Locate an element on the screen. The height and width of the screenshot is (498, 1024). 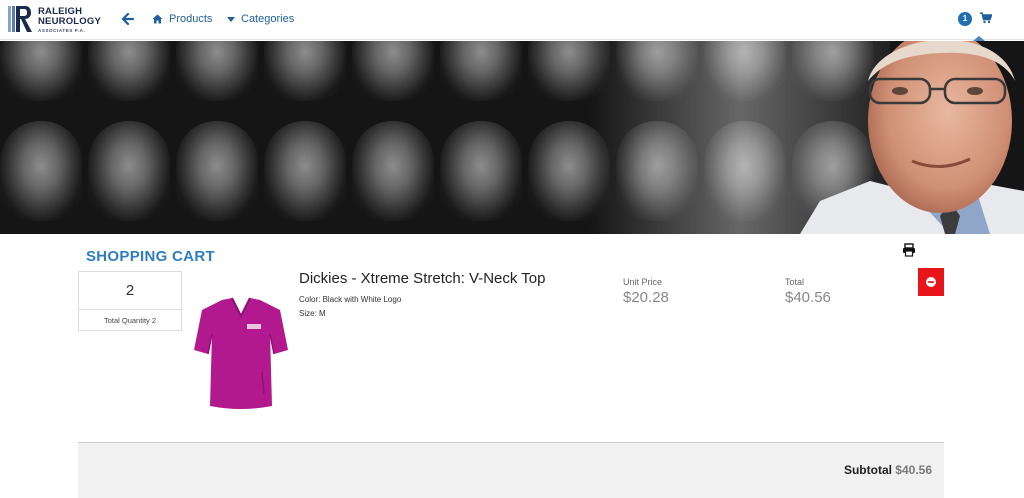
subtotal-value: $40.56 is located at coordinates (913, 470).